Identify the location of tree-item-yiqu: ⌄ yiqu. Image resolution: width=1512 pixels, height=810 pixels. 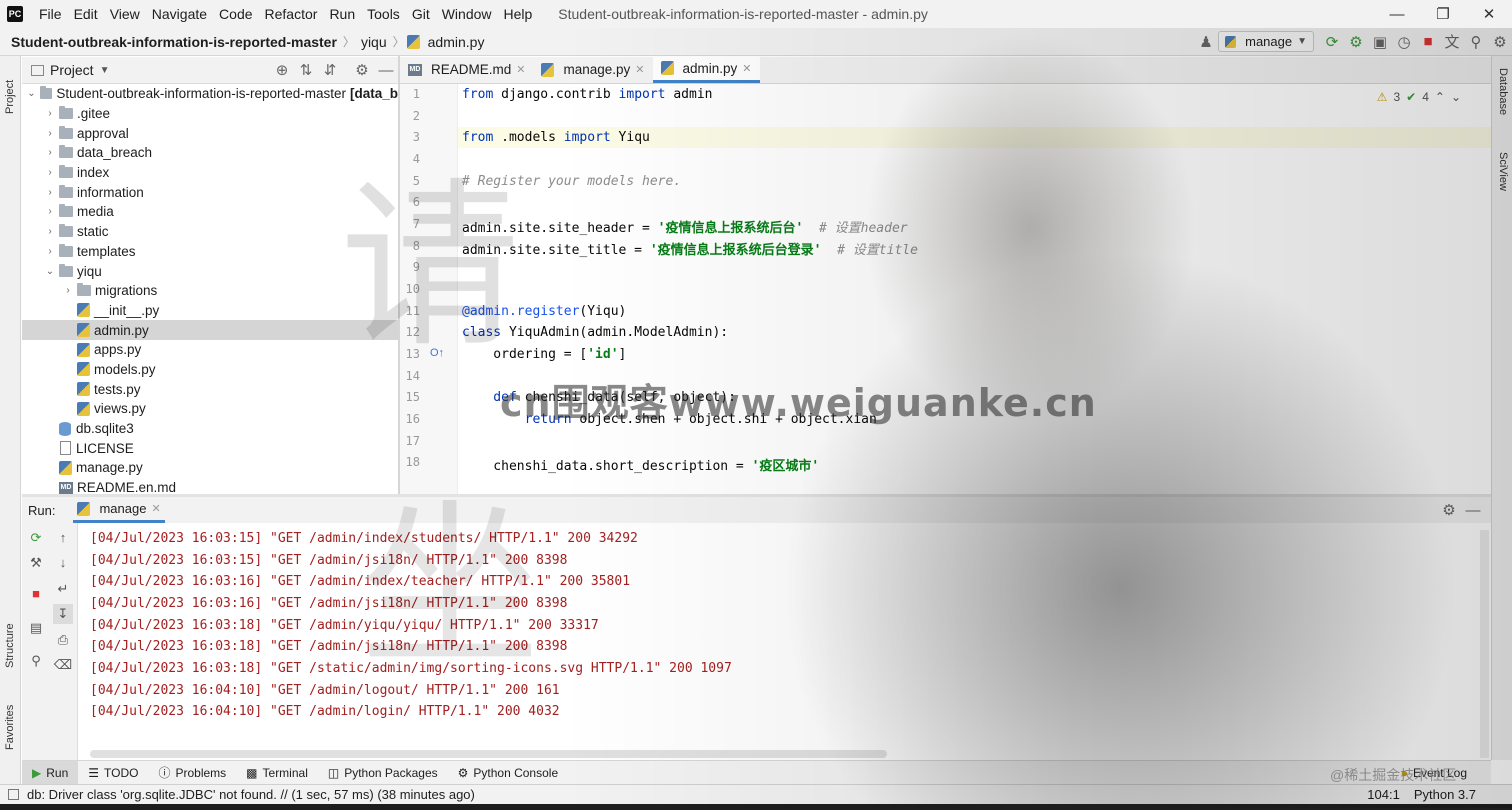
(210, 271).